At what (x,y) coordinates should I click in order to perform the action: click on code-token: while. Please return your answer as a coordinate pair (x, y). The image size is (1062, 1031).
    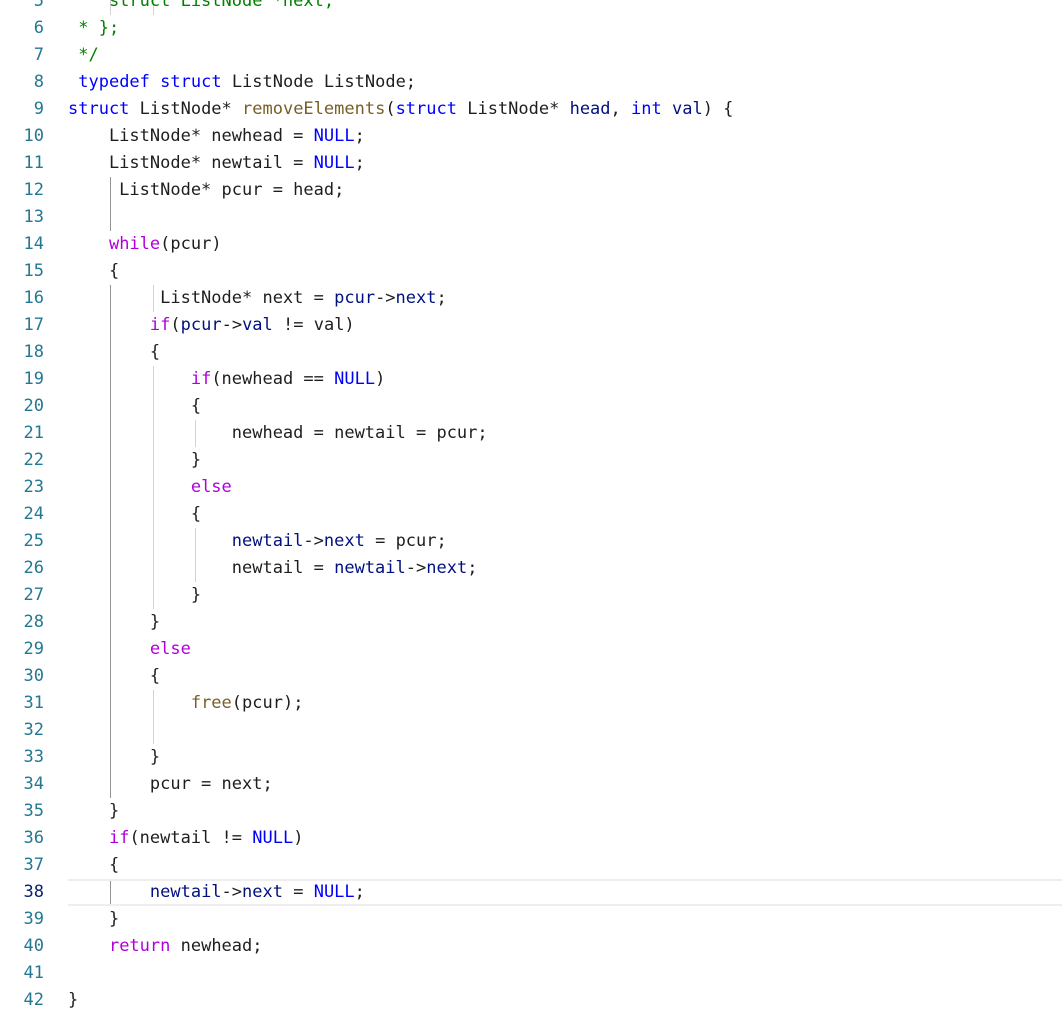
    Looking at the image, I should click on (134, 244).